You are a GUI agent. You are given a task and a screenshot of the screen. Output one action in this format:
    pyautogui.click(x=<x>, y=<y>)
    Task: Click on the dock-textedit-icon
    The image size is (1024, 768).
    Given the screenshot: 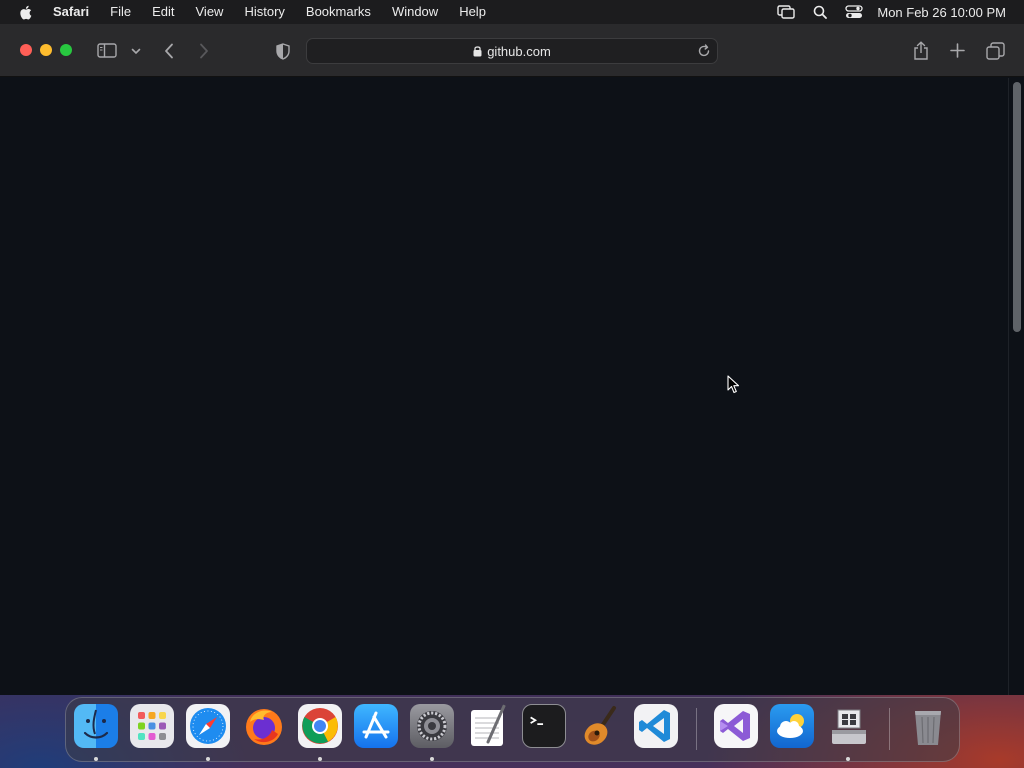 What is the action you would take?
    pyautogui.click(x=488, y=726)
    